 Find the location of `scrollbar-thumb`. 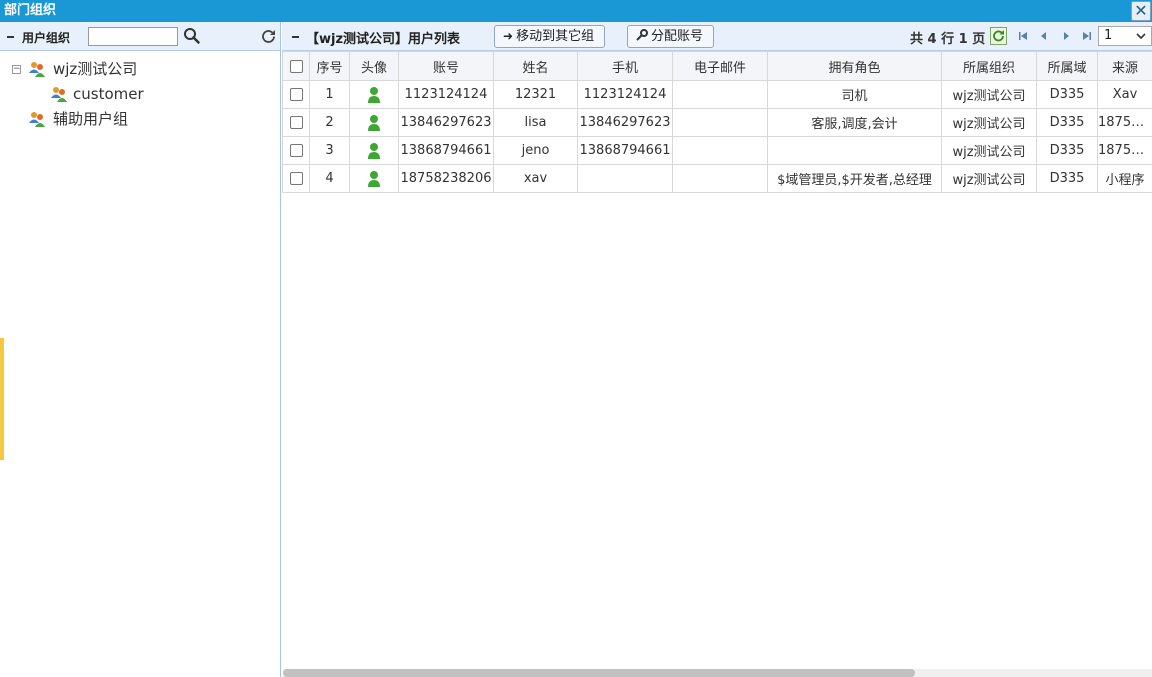

scrollbar-thumb is located at coordinates (599, 673).